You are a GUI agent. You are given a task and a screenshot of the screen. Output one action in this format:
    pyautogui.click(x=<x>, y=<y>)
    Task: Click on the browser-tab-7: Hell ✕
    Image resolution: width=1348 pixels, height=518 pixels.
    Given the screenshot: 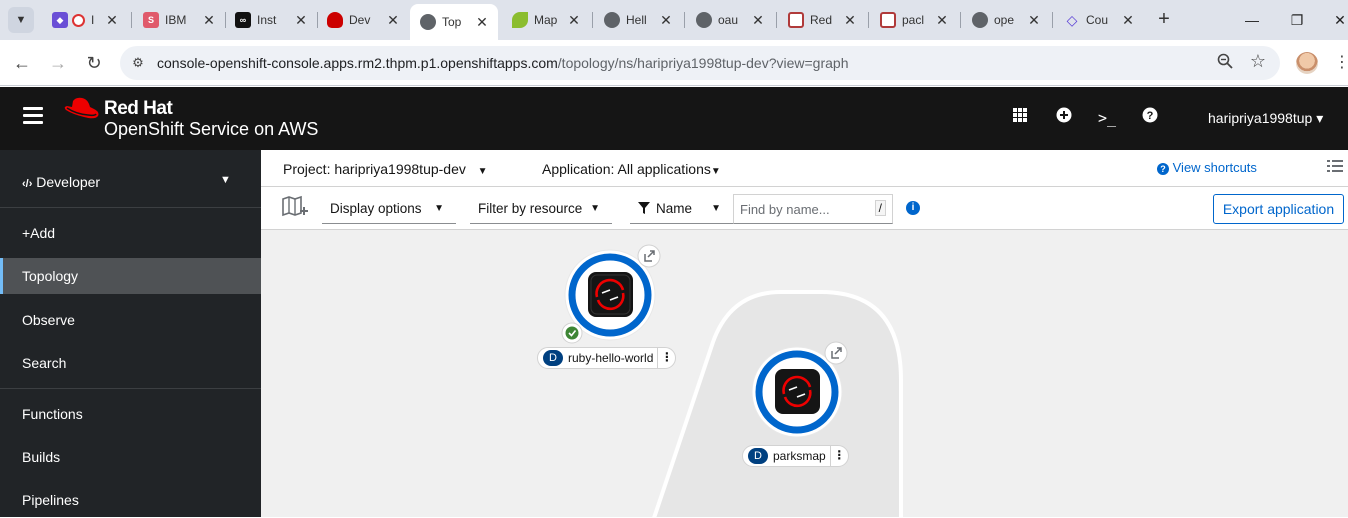 What is the action you would take?
    pyautogui.click(x=638, y=20)
    